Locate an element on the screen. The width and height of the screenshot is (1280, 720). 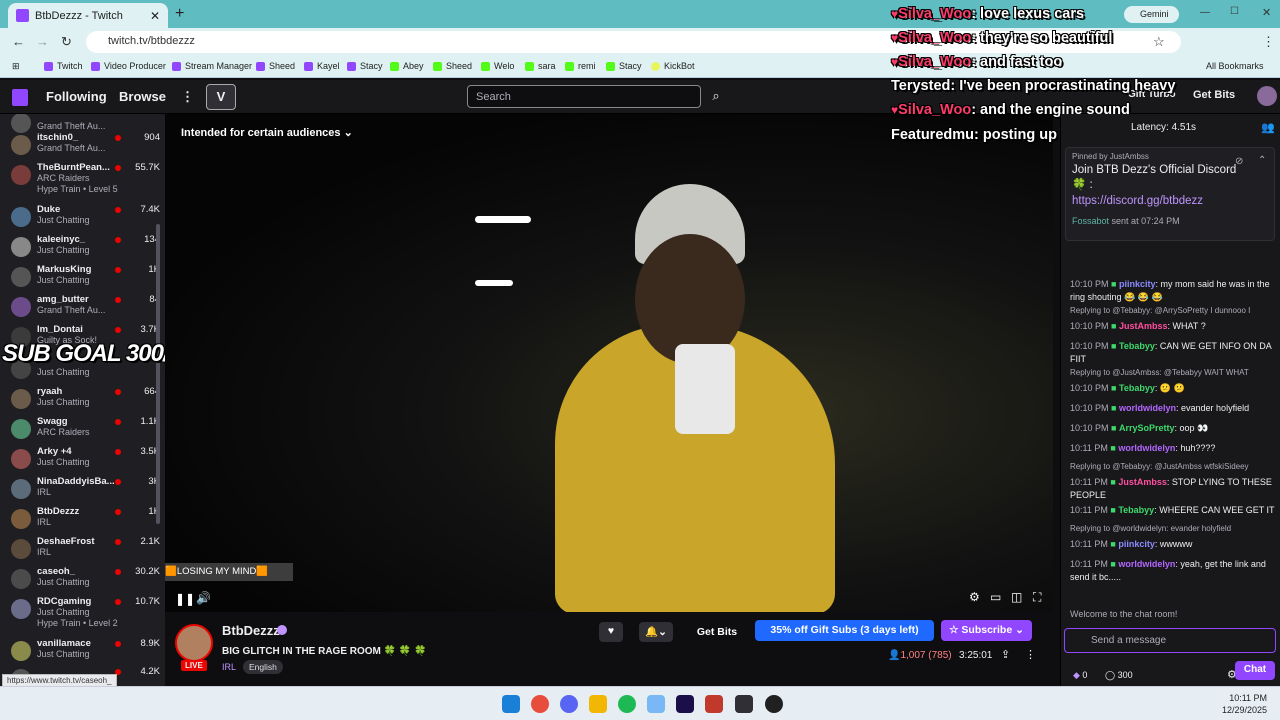
bookmark-item: Stream Manager is located at coordinates (212, 66).